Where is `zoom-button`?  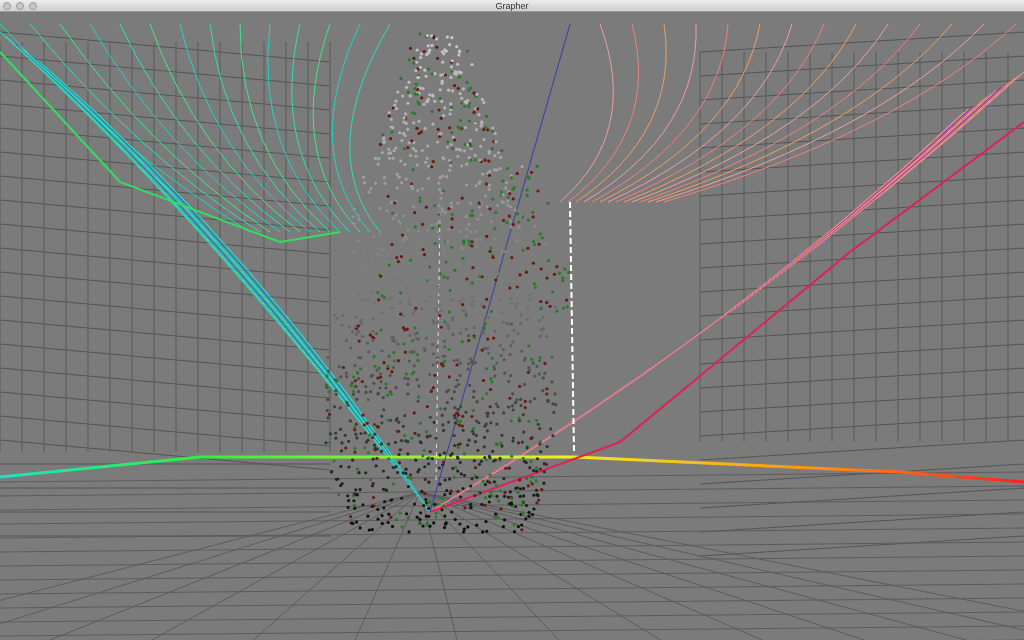 zoom-button is located at coordinates (33, 6).